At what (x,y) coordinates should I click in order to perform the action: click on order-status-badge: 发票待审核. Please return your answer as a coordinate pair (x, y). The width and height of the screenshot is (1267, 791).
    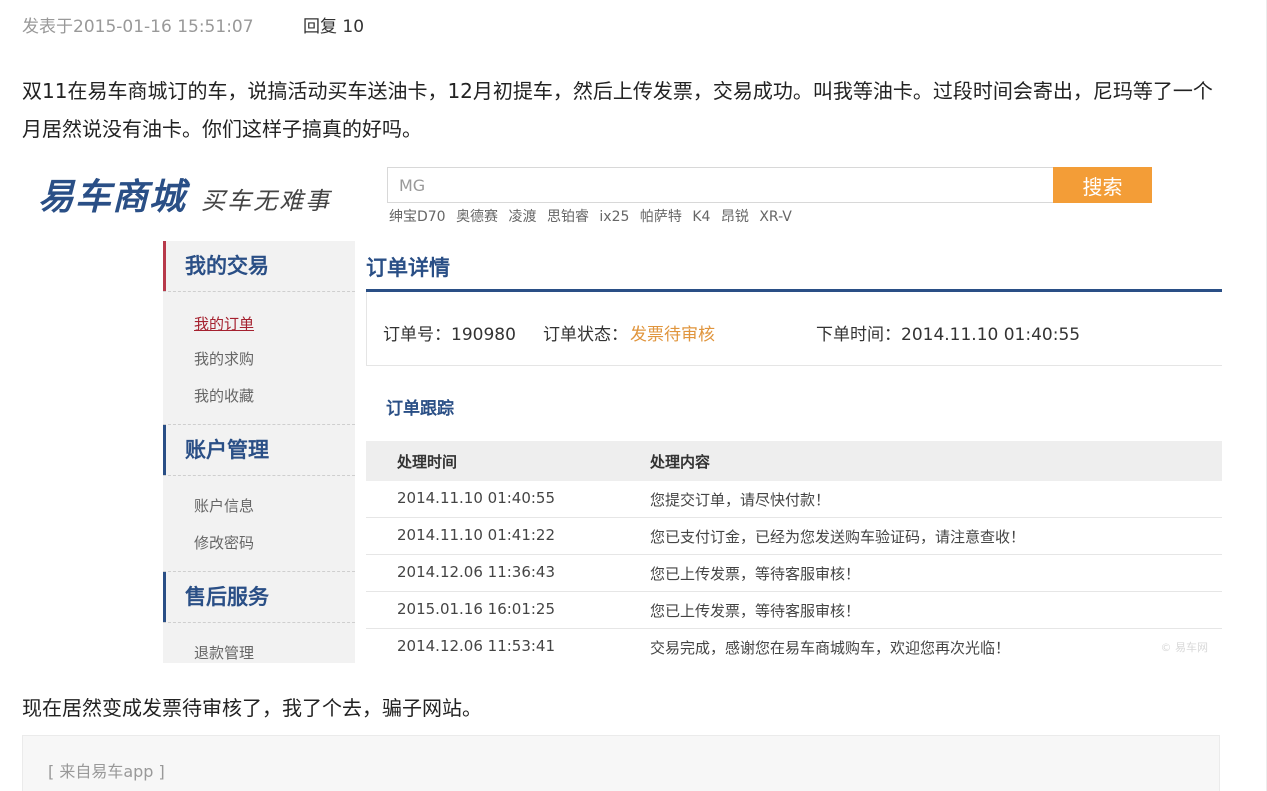
    Looking at the image, I should click on (672, 335).